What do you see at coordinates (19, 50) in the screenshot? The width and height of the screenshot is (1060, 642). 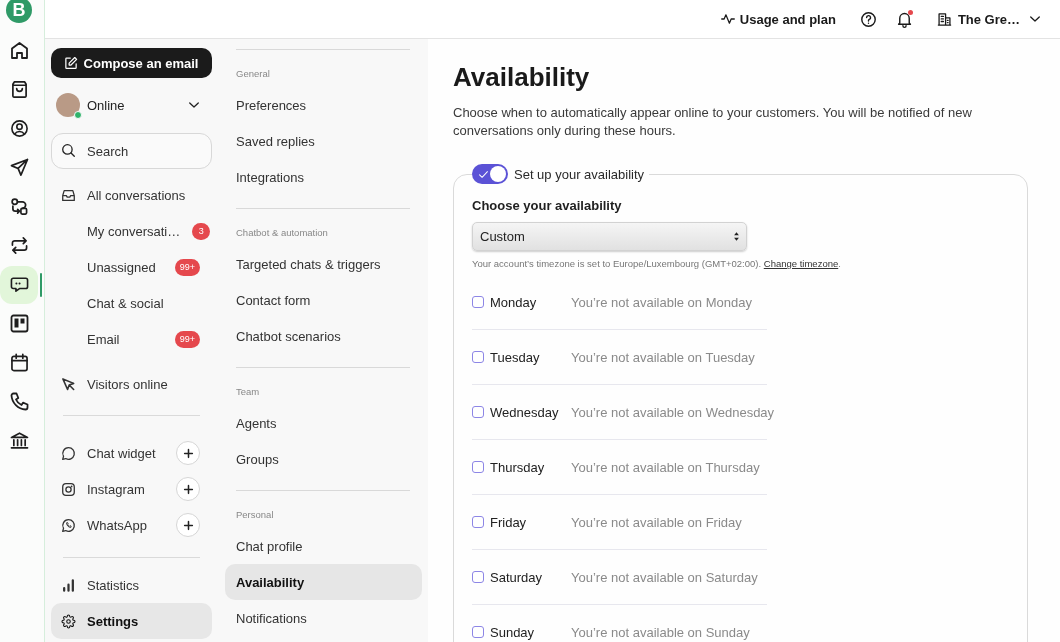 I see `home-icon` at bounding box center [19, 50].